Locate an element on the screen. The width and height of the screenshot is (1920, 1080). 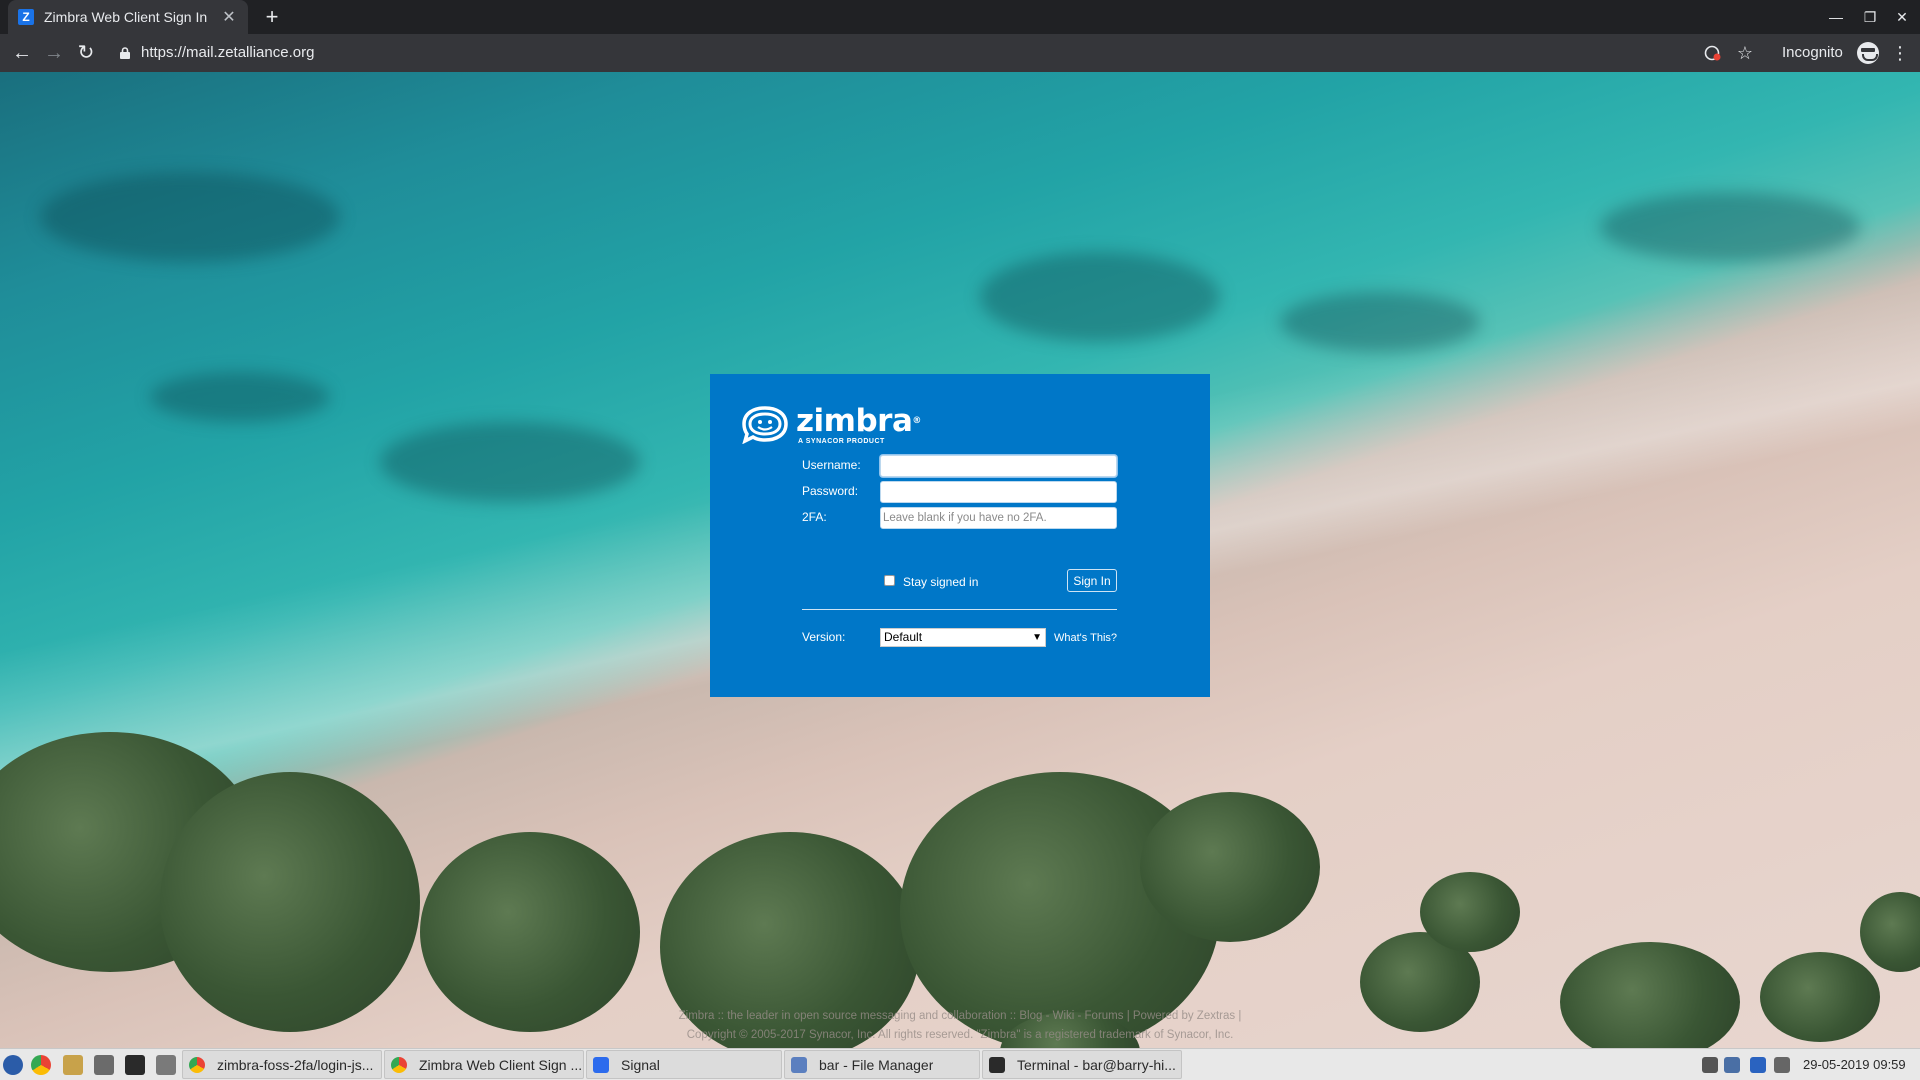
stay-signed-in-option: Stay signed in is located at coordinates (931, 580).